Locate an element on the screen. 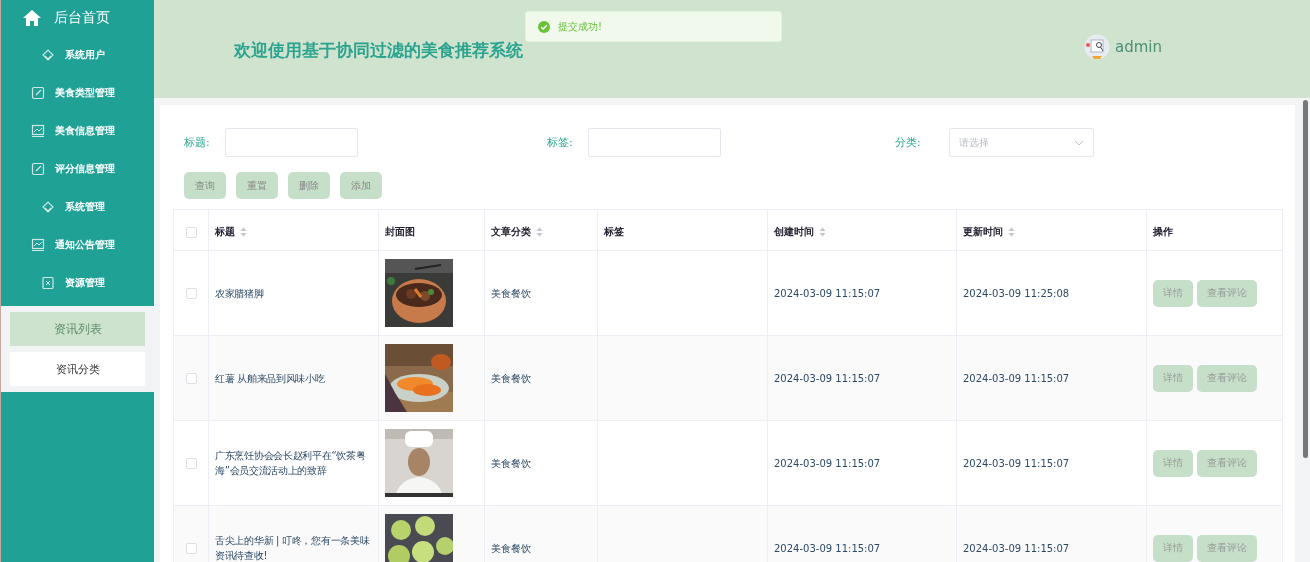 The height and width of the screenshot is (562, 1310). chevron-down-icon is located at coordinates (1079, 142).